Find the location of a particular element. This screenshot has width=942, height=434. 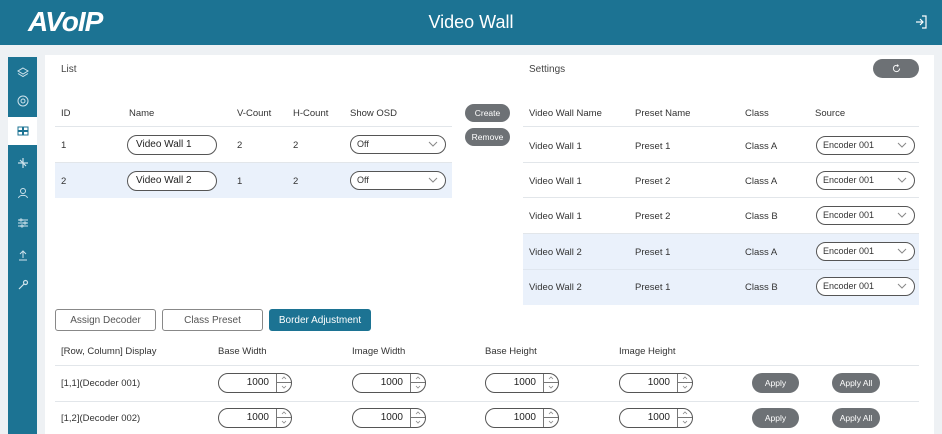

refresh-icon is located at coordinates (896, 68).